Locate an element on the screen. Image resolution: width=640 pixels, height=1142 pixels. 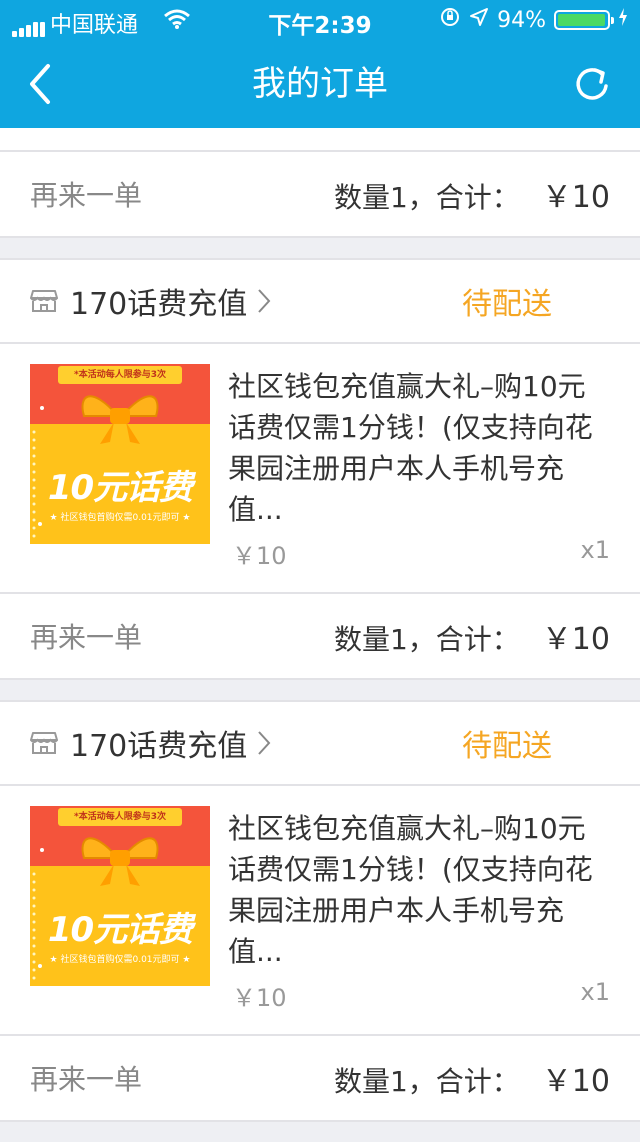
header: 中国联通 下午2:39 94% 我的订单 is located at coordinates (320, 64).